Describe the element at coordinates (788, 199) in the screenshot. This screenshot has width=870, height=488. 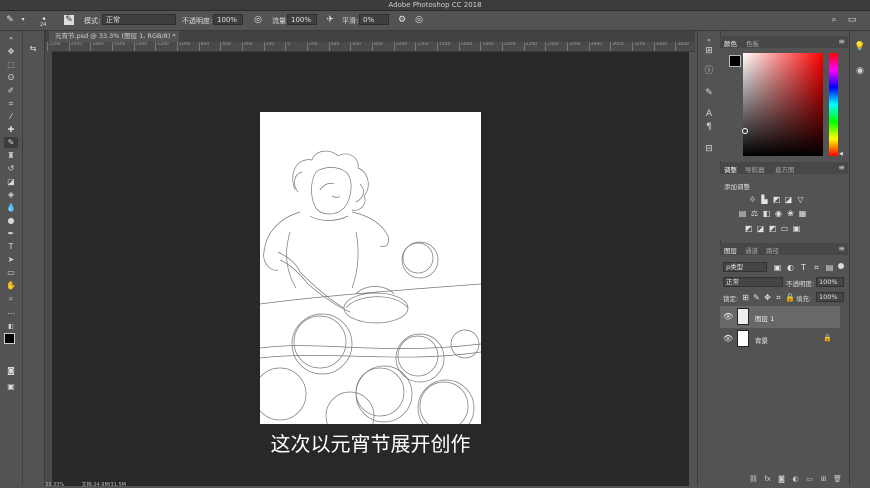
I see `exposure-icon: ◪` at that location.